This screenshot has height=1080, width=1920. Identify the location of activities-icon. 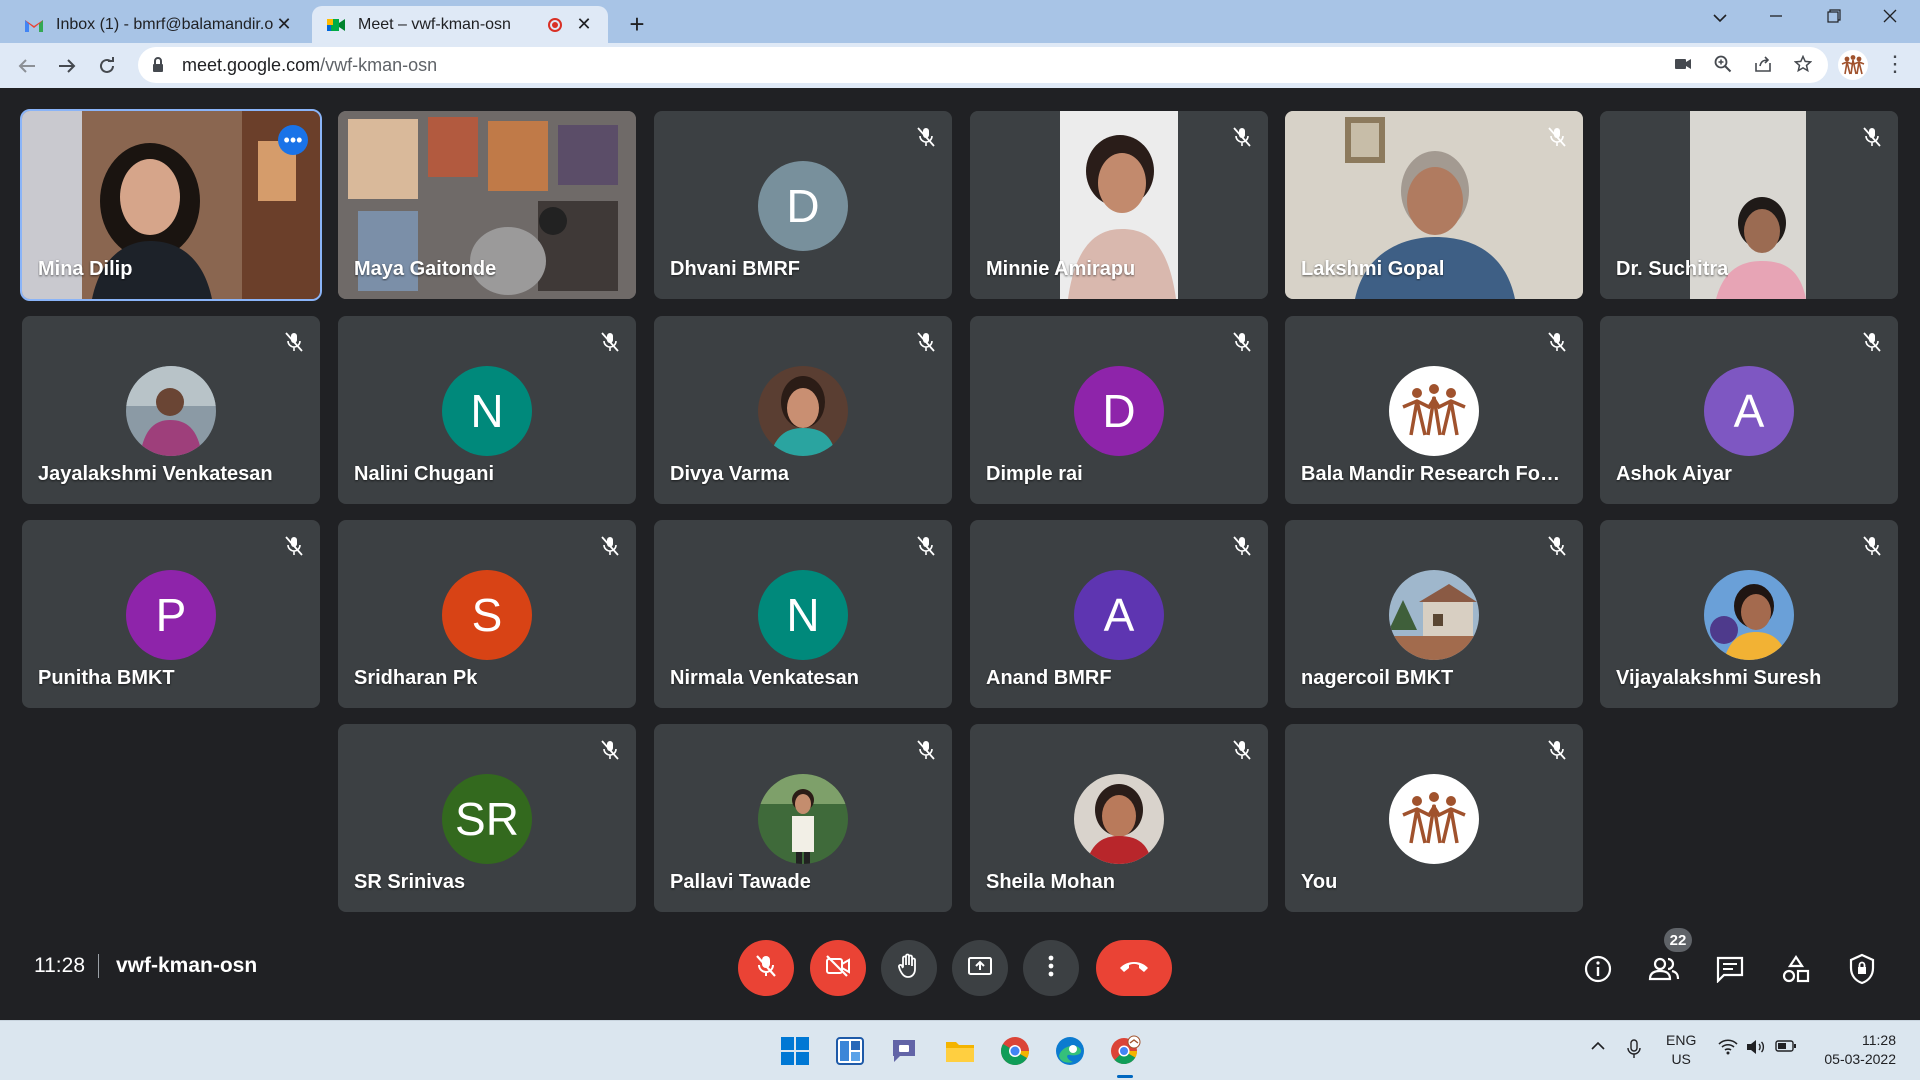
(1796, 969).